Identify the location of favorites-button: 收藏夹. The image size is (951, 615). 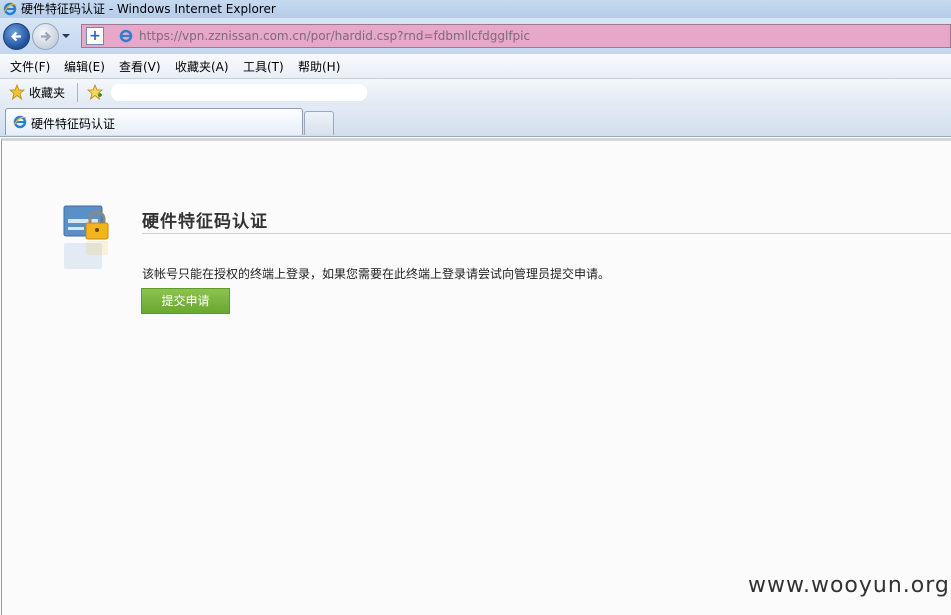
(47, 92).